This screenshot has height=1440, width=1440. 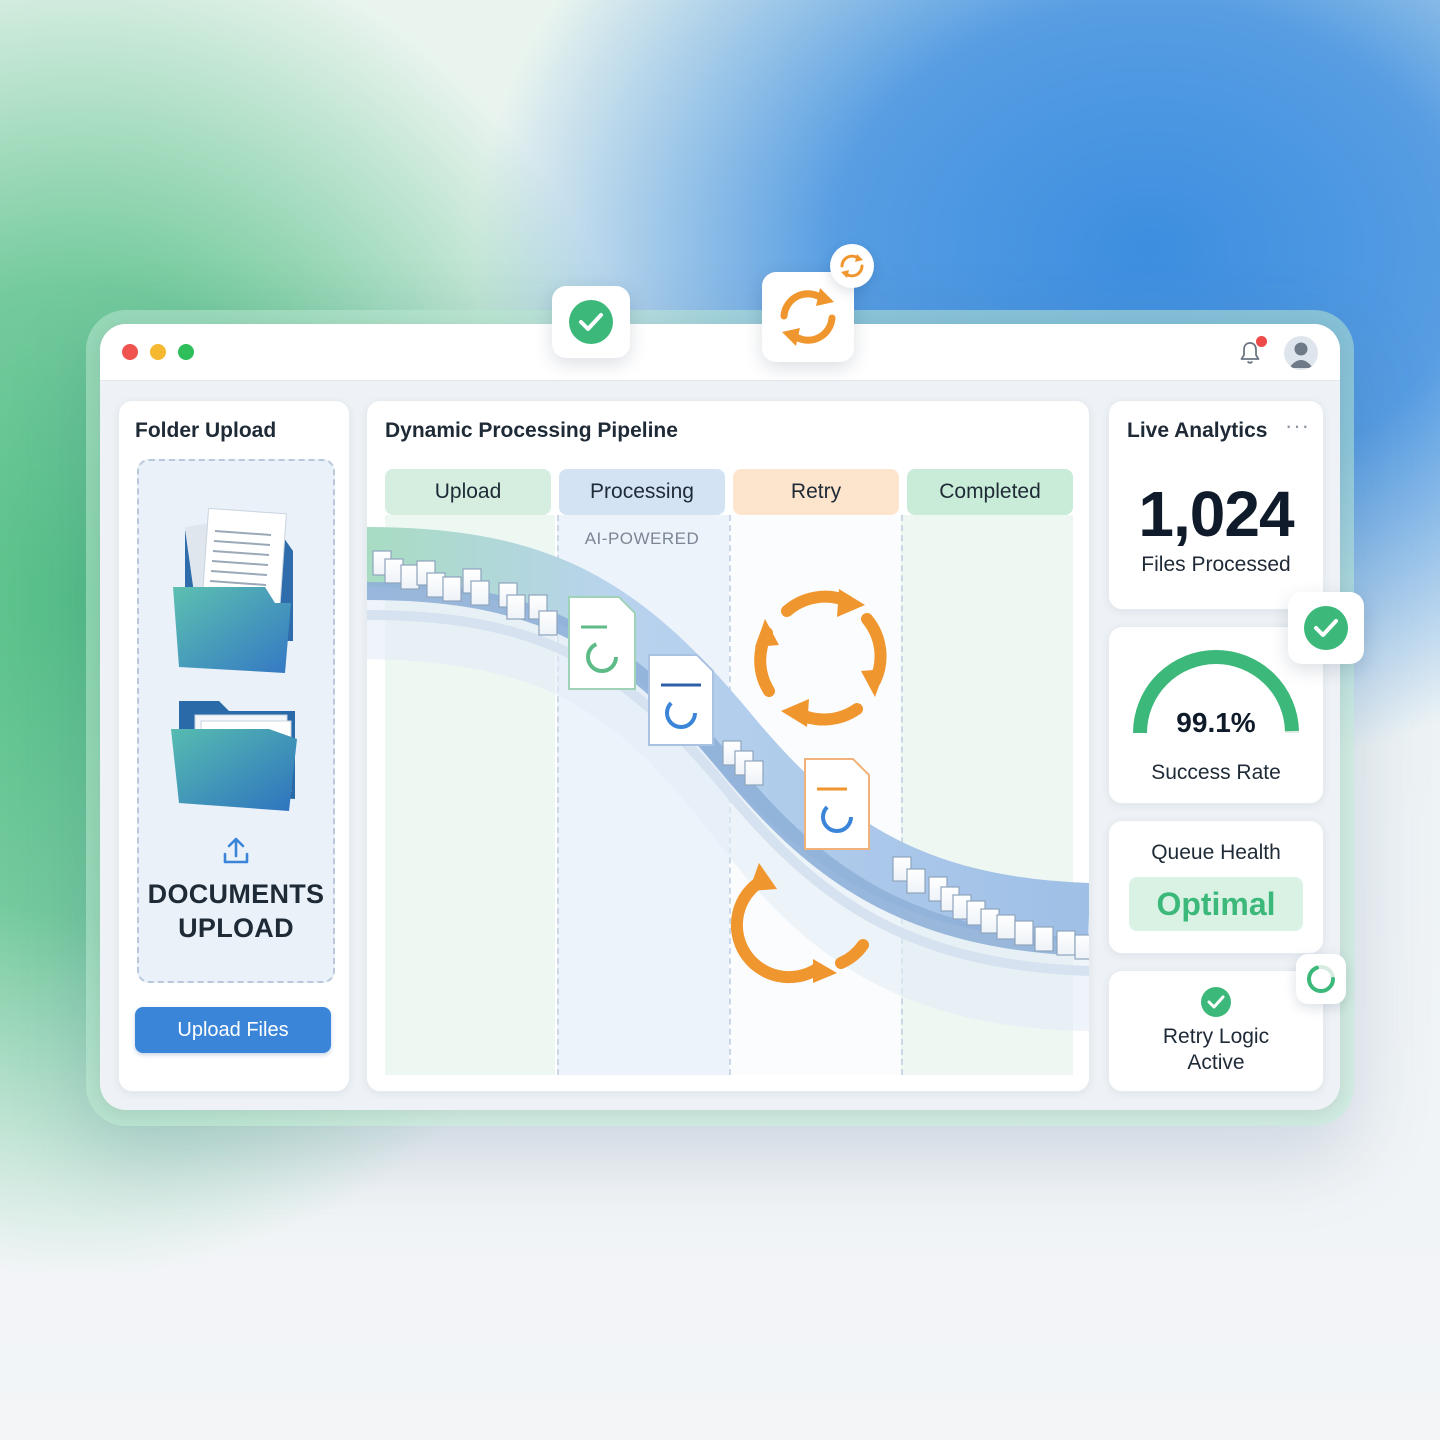 What do you see at coordinates (206, 430) in the screenshot?
I see `folder-upload-title: Folder Upload` at bounding box center [206, 430].